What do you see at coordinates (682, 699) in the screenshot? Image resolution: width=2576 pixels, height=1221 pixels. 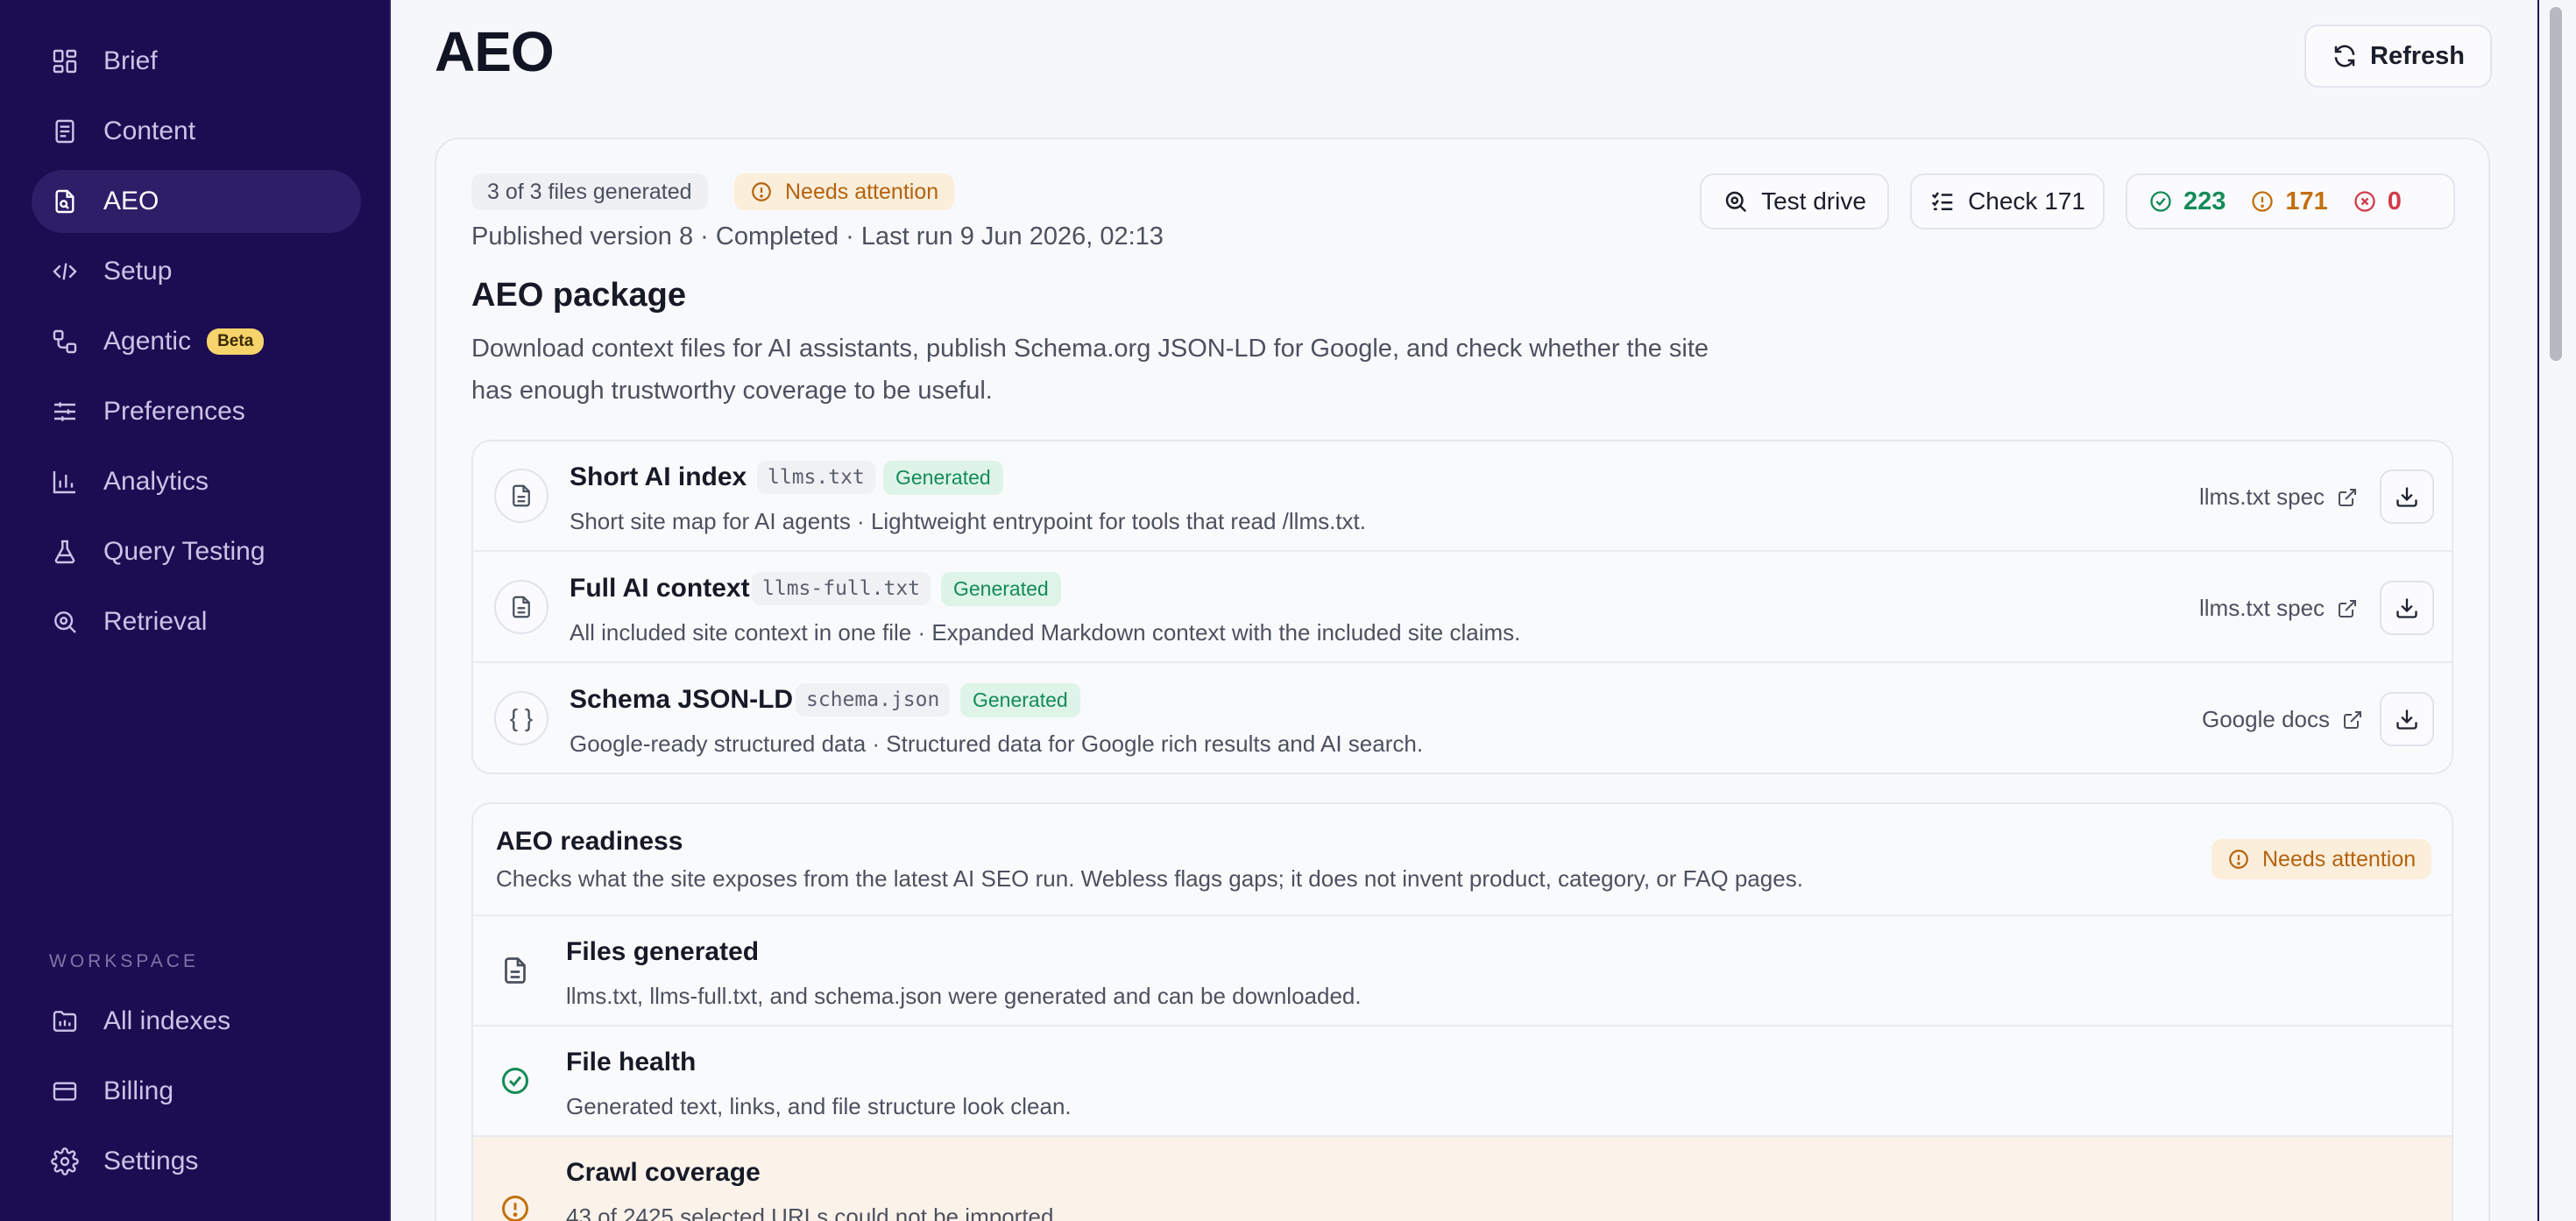 I see `file-title: Schema JSON-LD` at bounding box center [682, 699].